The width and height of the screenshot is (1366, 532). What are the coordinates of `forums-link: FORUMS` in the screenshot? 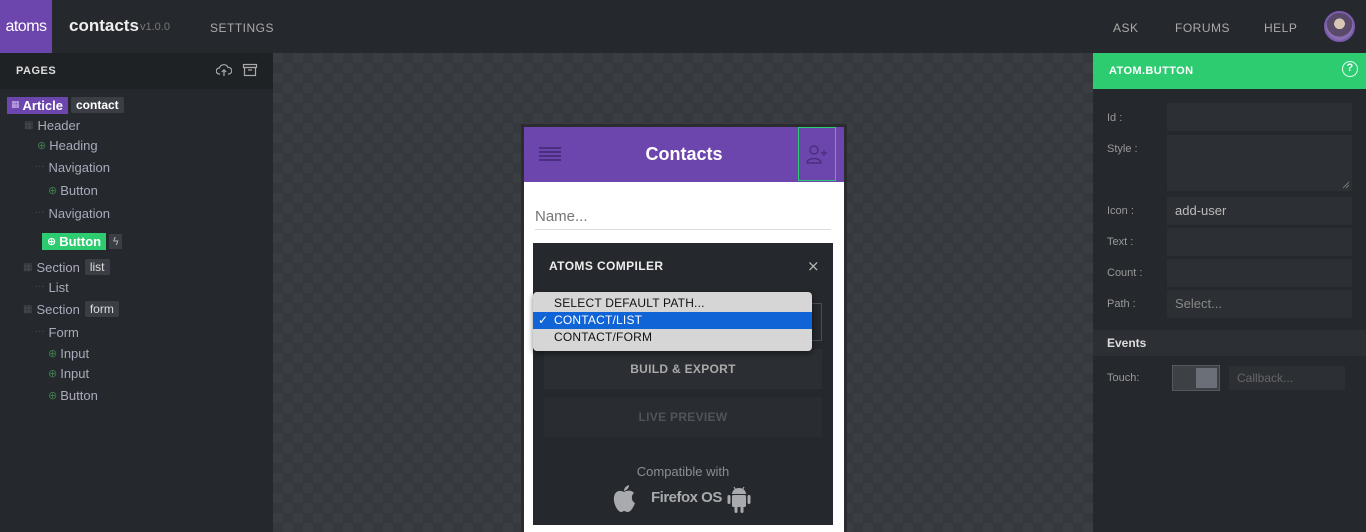 It's located at (1202, 28).